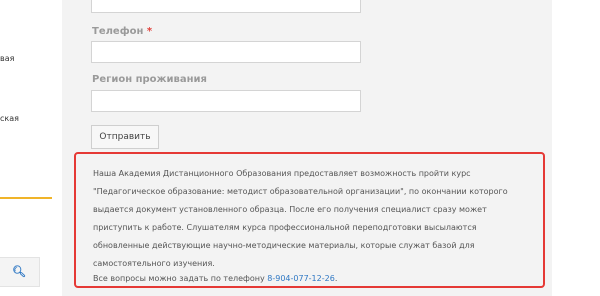 This screenshot has width=600, height=296. What do you see at coordinates (154, 263) in the screenshot?
I see `info-line: самостоятельного изучения.` at bounding box center [154, 263].